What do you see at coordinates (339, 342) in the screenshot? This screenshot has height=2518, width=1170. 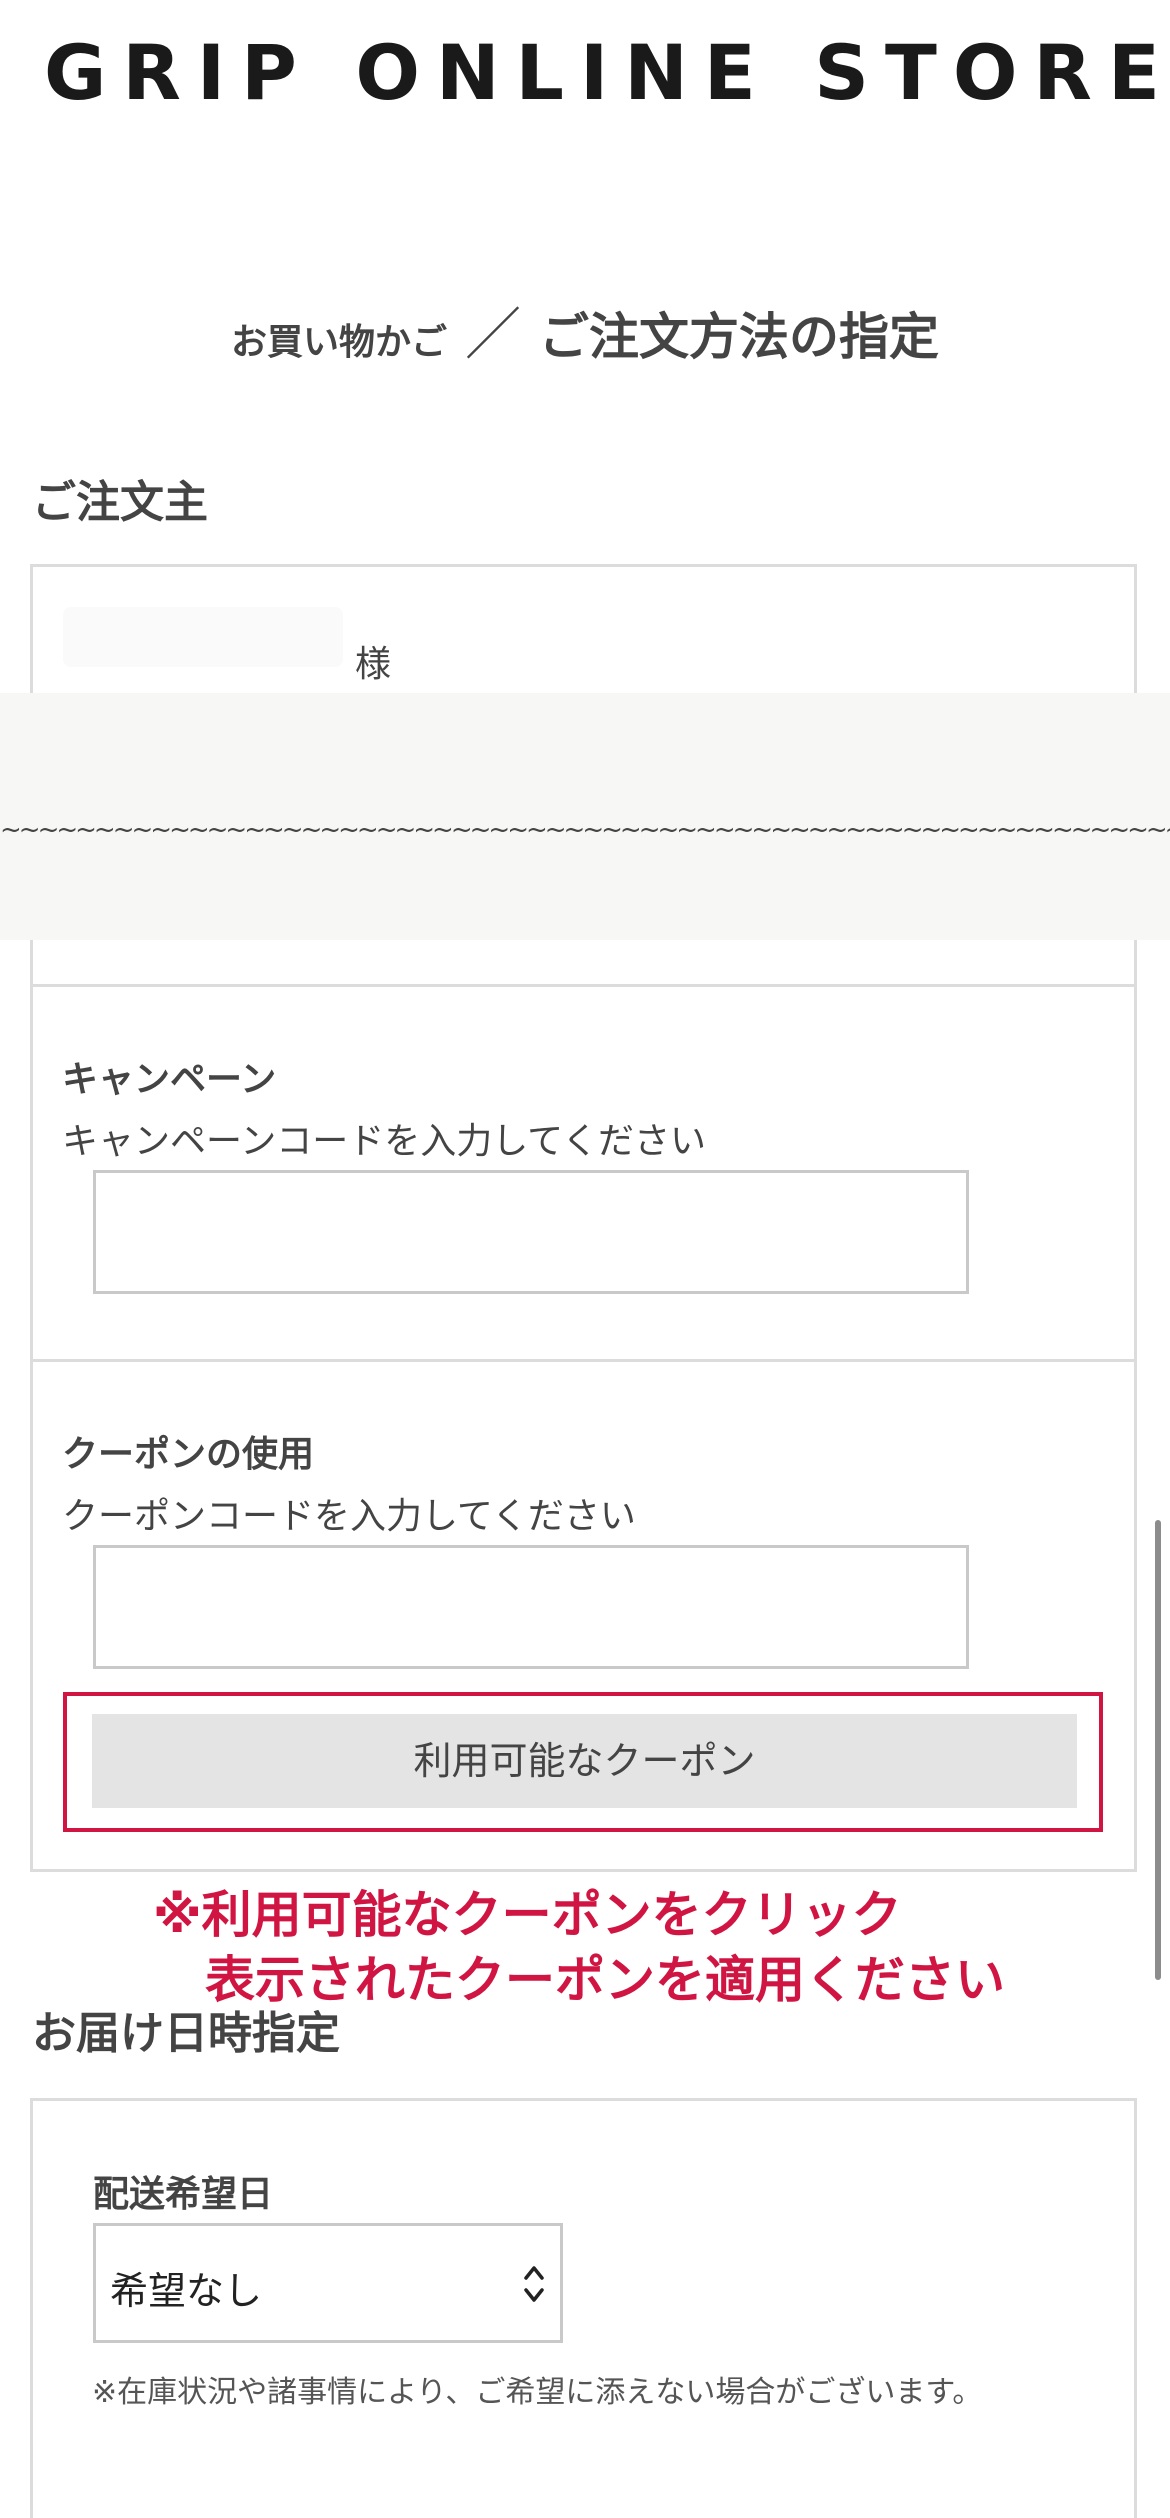 I see `breadcrumb-cart-link: お買い物かご` at bounding box center [339, 342].